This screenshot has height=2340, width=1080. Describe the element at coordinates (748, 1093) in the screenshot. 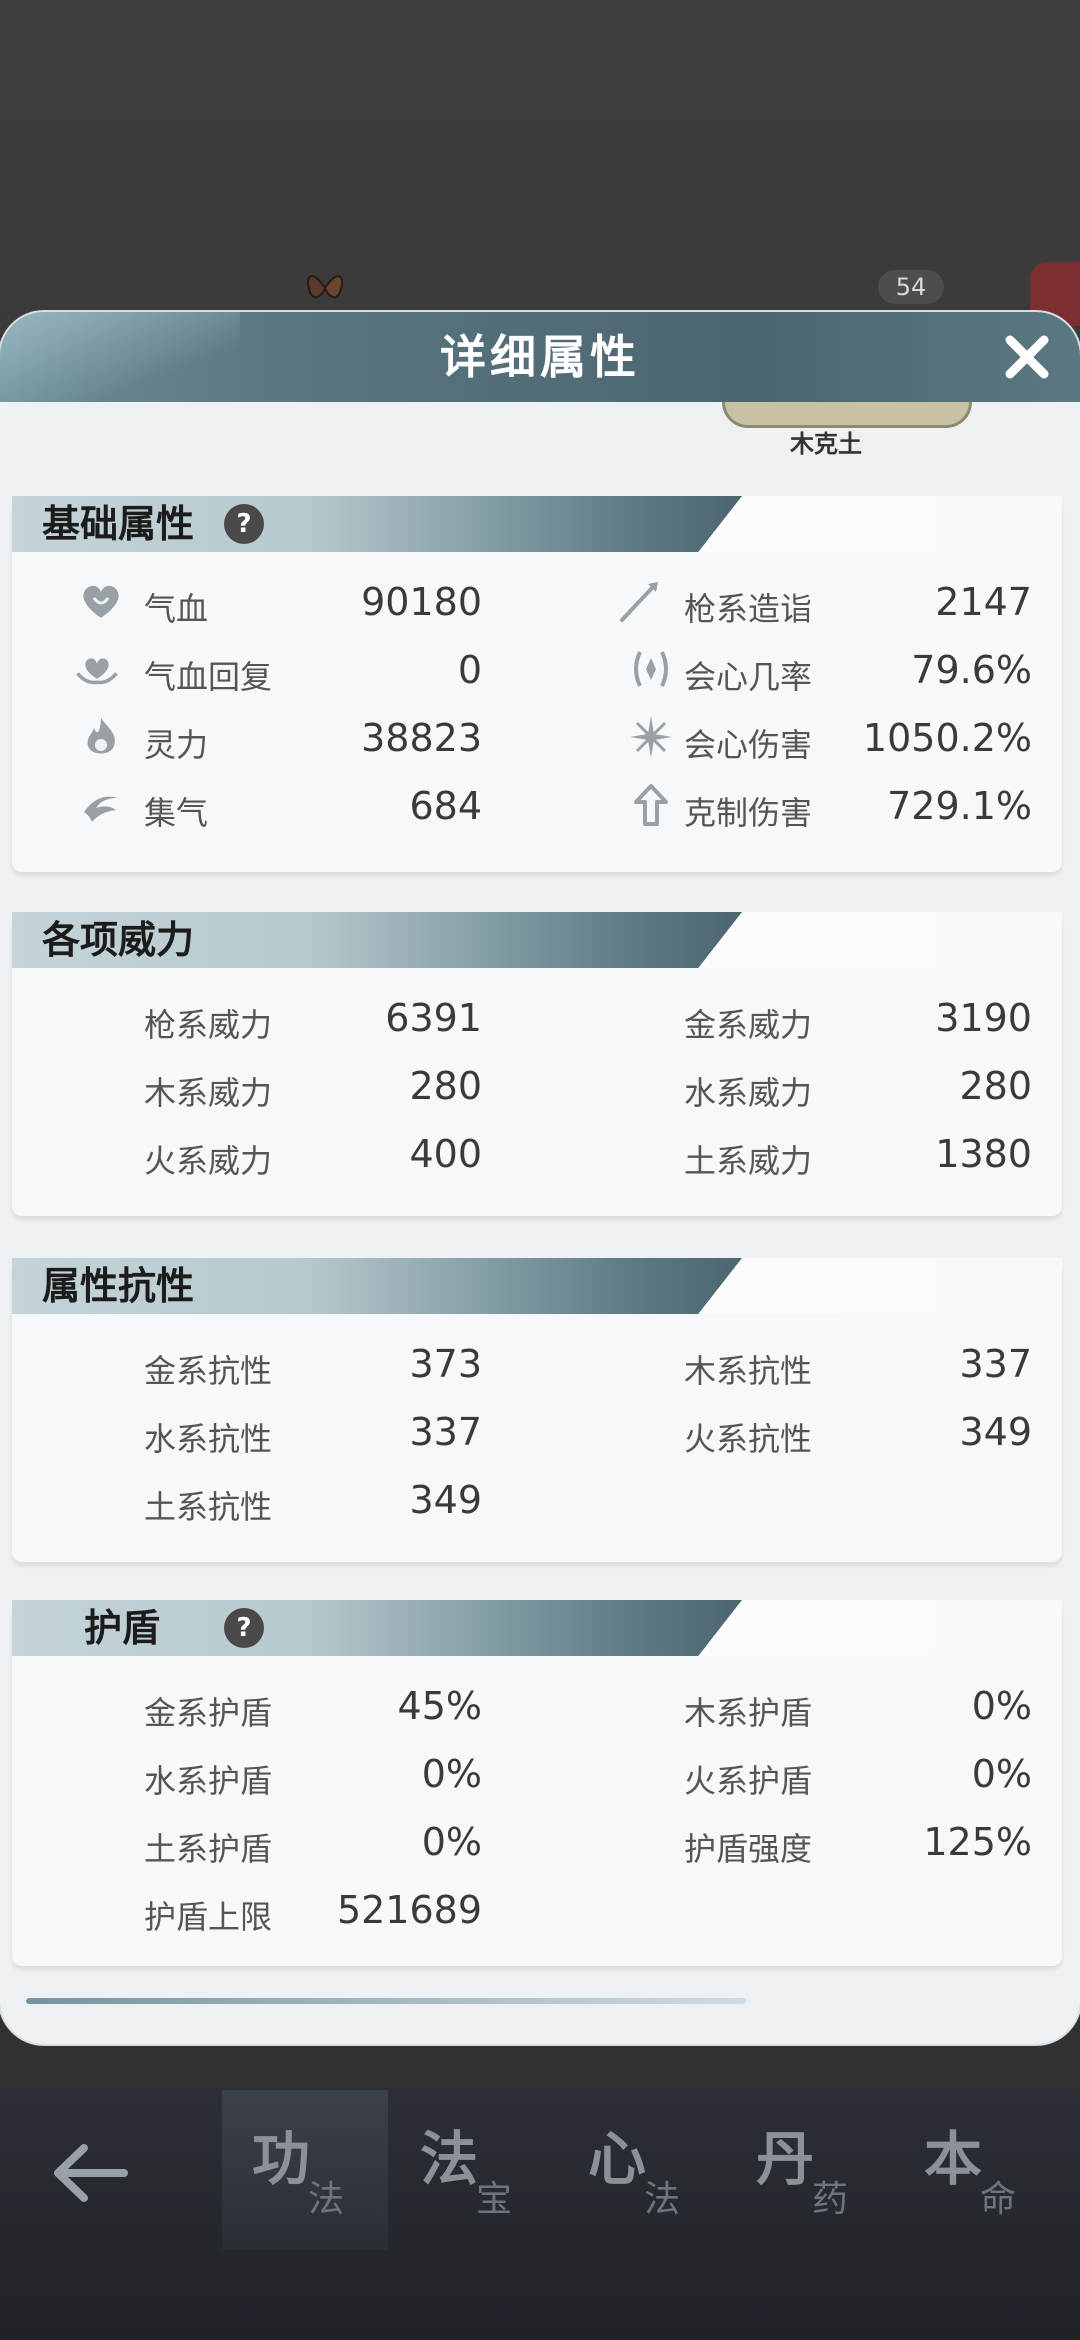

I see `stat-label: 水系威力` at that location.